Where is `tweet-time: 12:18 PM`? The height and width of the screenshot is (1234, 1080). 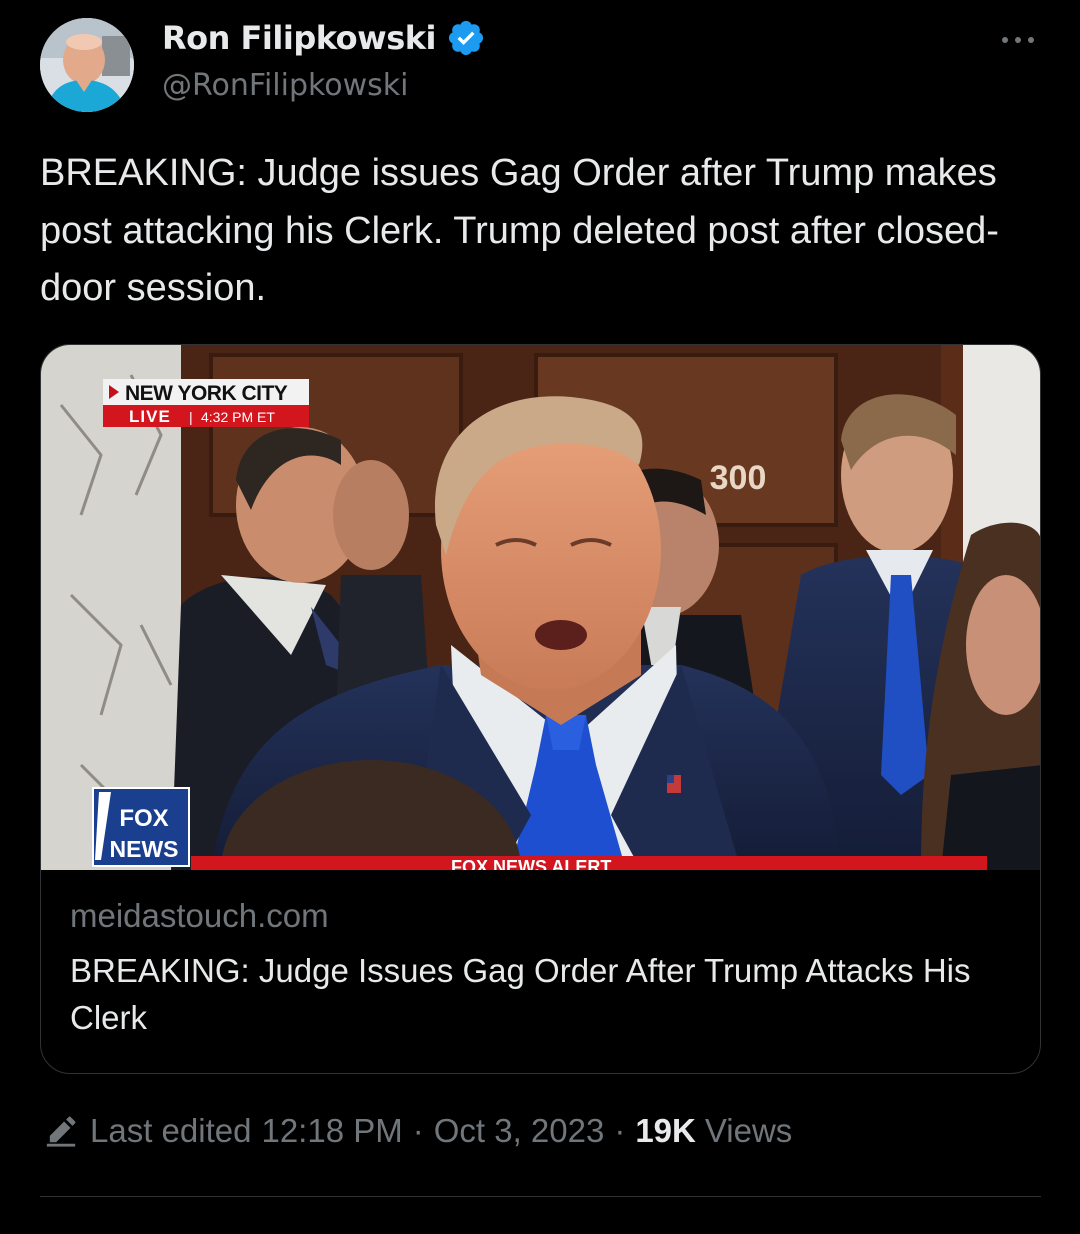
tweet-time: 12:18 PM is located at coordinates (331, 1131).